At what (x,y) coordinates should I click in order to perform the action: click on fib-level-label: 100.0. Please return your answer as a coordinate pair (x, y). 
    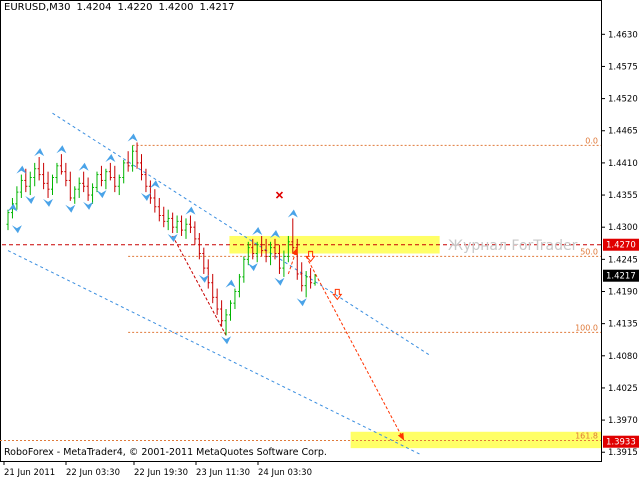
    Looking at the image, I should click on (586, 327).